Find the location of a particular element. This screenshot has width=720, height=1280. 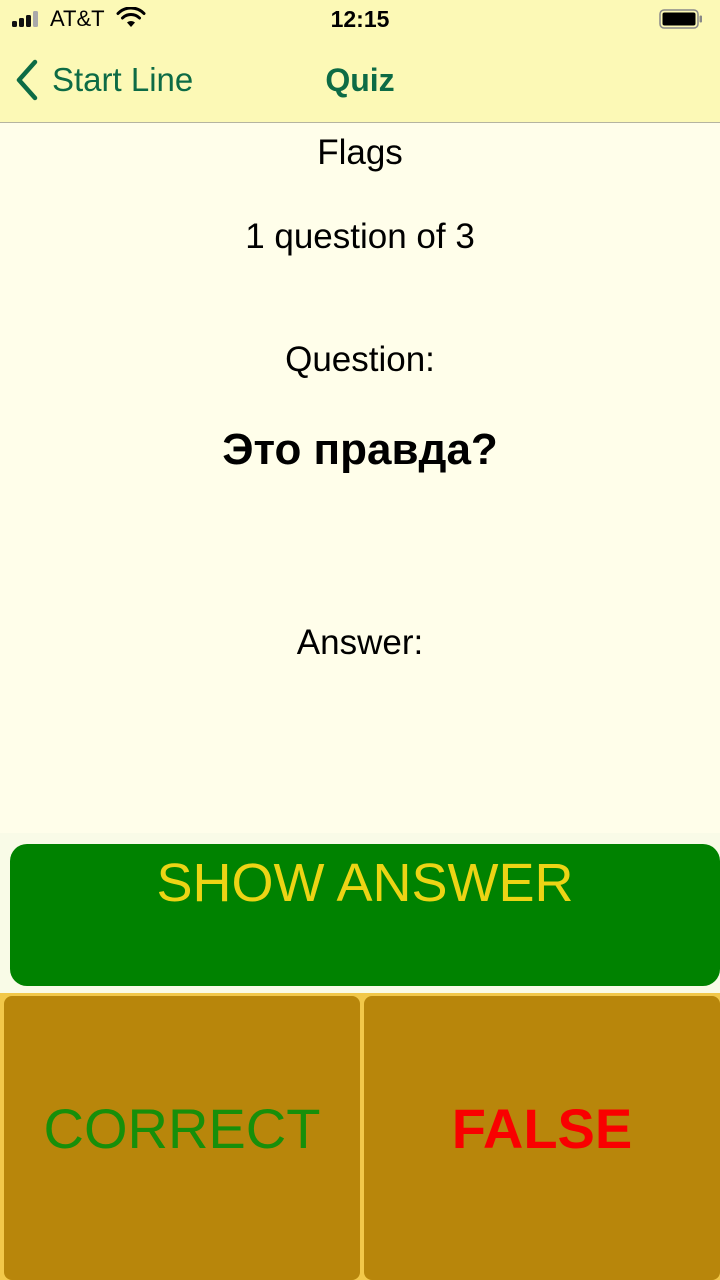

status-time: 12:15 is located at coordinates (360, 19).